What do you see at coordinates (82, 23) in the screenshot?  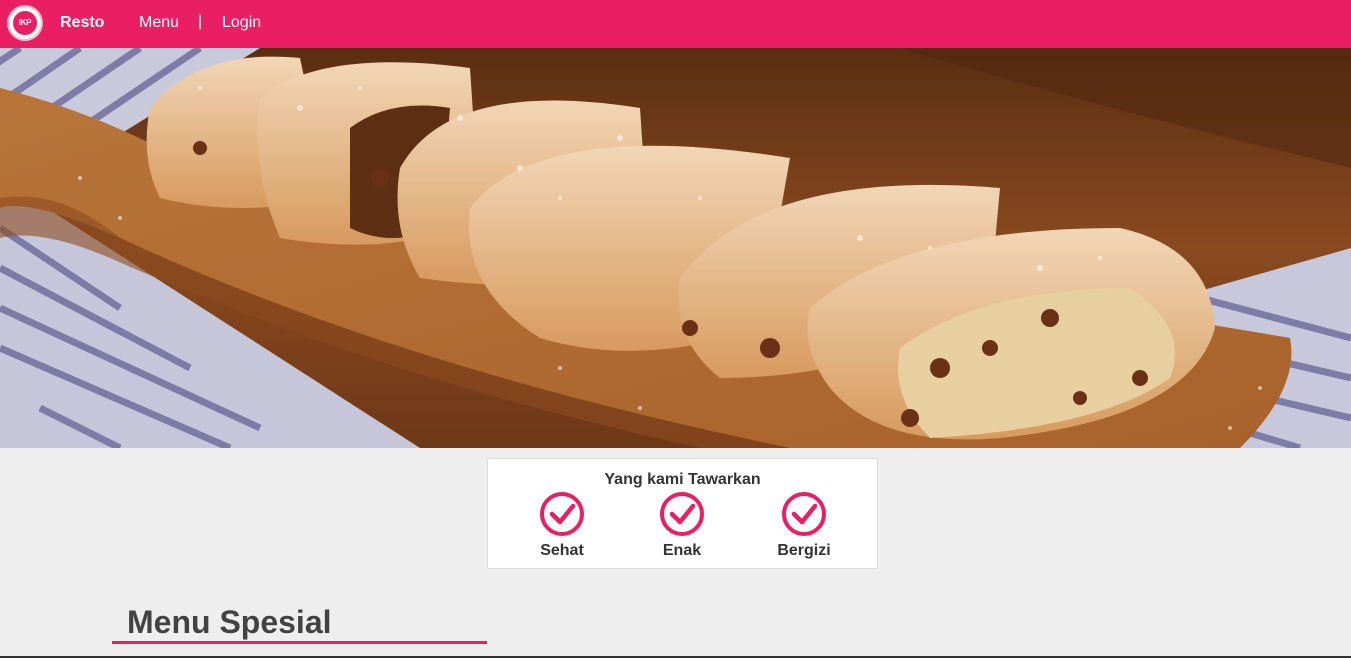 I see `brand-link: Resto` at bounding box center [82, 23].